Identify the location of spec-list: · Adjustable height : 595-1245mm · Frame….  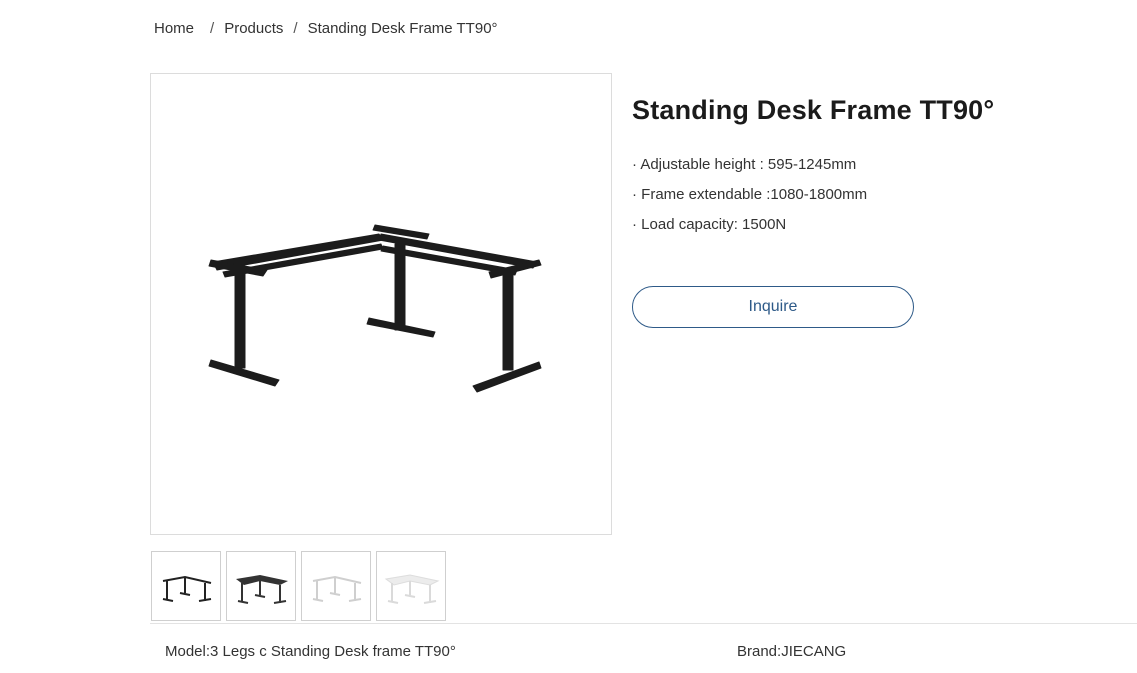
(749, 200).